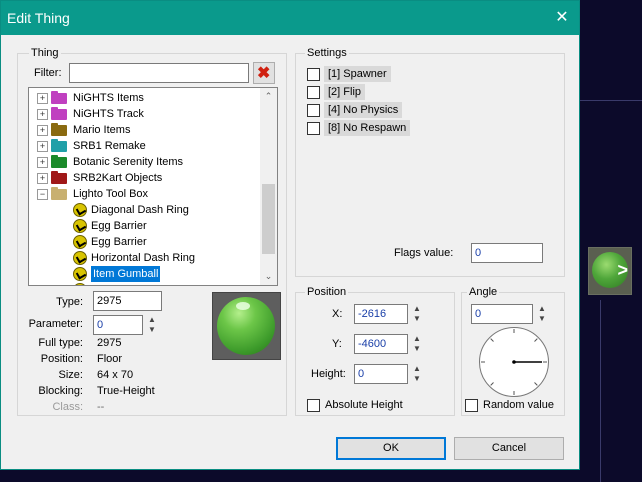 This screenshot has width=642, height=482. Describe the element at coordinates (337, 344) in the screenshot. I see `y-label: Y:` at that location.